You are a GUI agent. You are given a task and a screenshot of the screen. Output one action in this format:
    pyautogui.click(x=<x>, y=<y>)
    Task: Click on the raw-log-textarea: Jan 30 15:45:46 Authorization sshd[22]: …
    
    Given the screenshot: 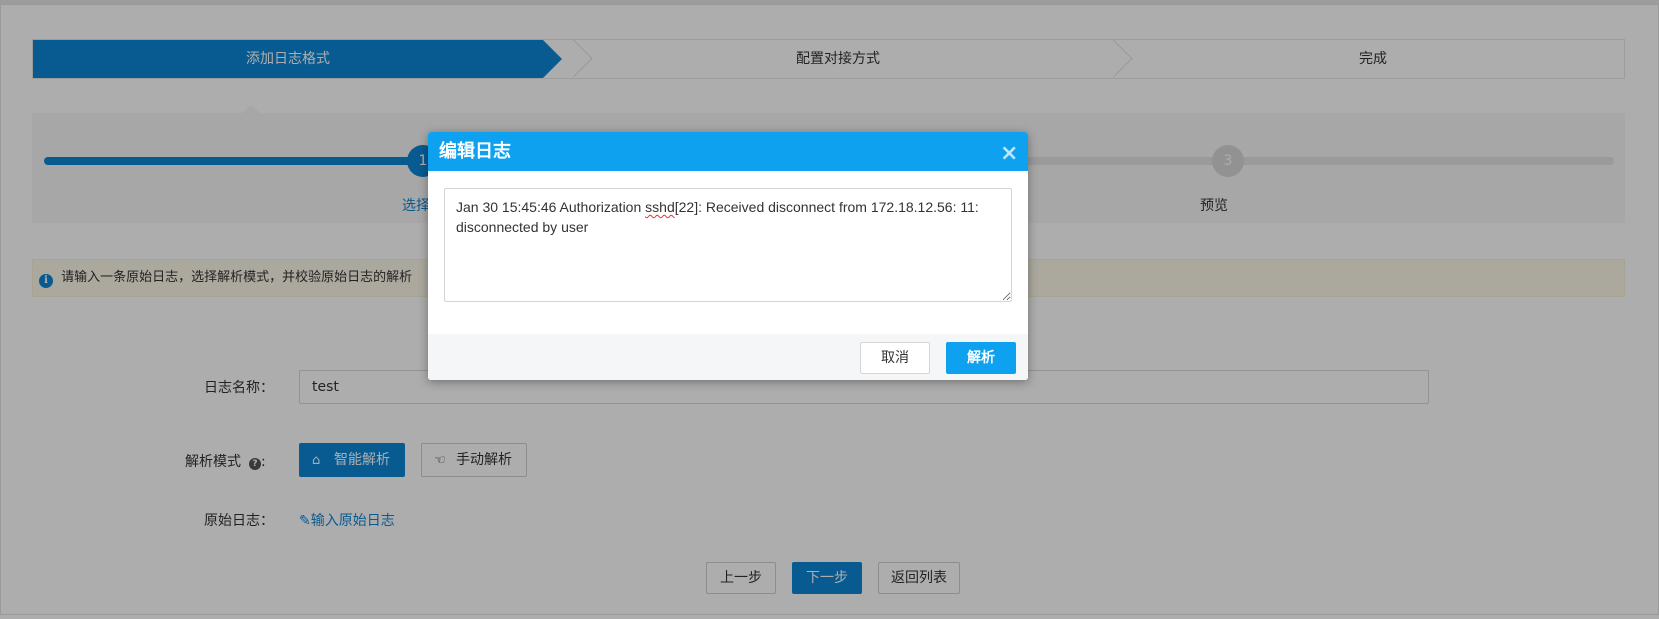 What is the action you would take?
    pyautogui.click(x=728, y=245)
    